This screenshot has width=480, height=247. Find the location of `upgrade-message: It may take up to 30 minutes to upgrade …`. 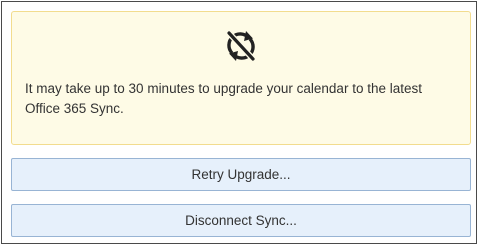

upgrade-message: It may take up to 30 minutes to upgrade … is located at coordinates (223, 98).